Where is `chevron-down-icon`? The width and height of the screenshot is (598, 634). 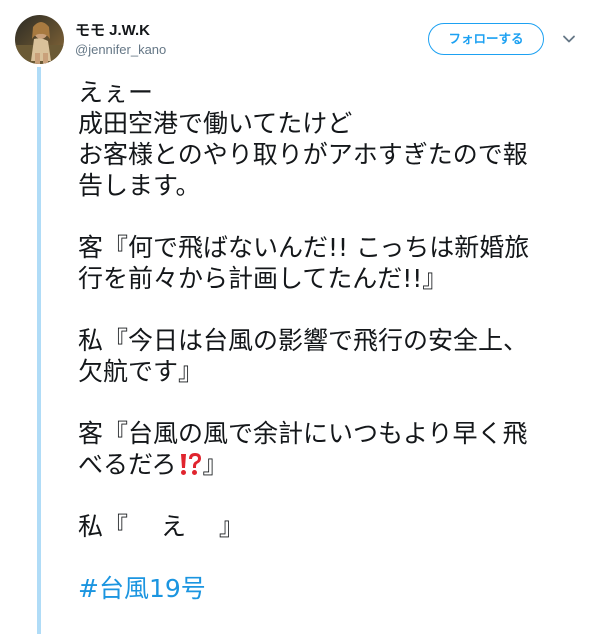 chevron-down-icon is located at coordinates (569, 39).